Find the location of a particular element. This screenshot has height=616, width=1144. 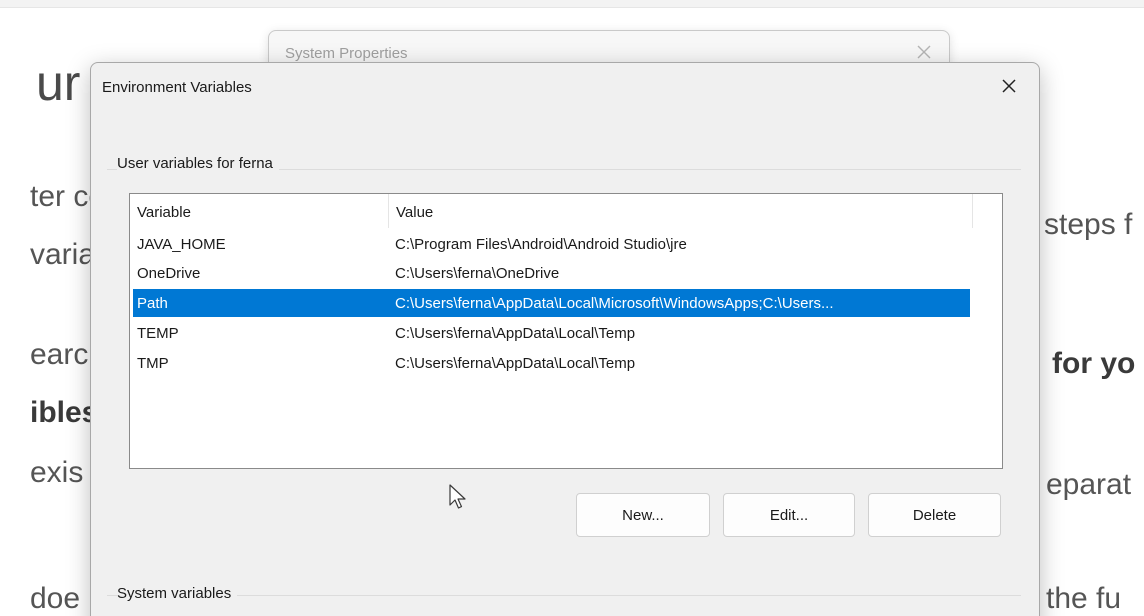

article-heading-fragment: ur is located at coordinates (58, 83).